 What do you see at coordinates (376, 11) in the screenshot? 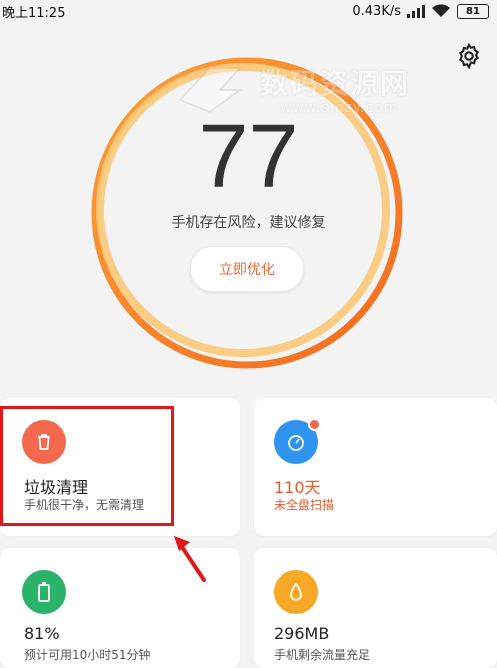
I see `network-speed: 0.43K/s` at bounding box center [376, 11].